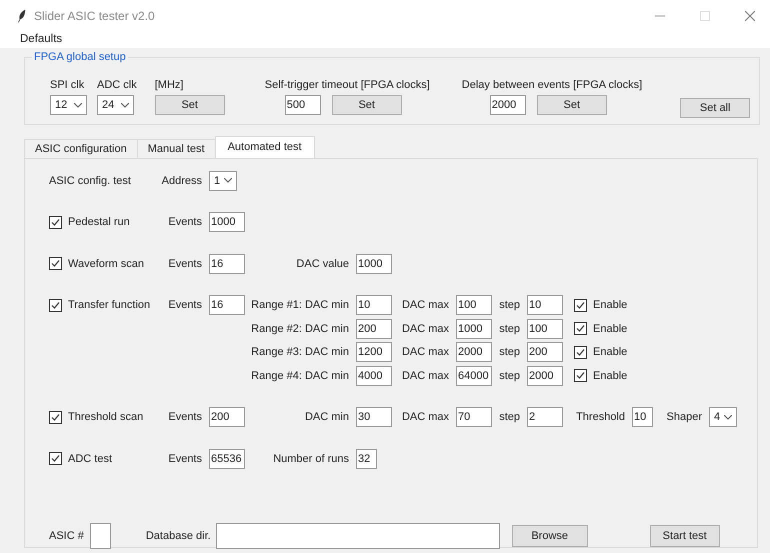 The height and width of the screenshot is (553, 770). I want to click on input-field: 64000, so click(474, 376).